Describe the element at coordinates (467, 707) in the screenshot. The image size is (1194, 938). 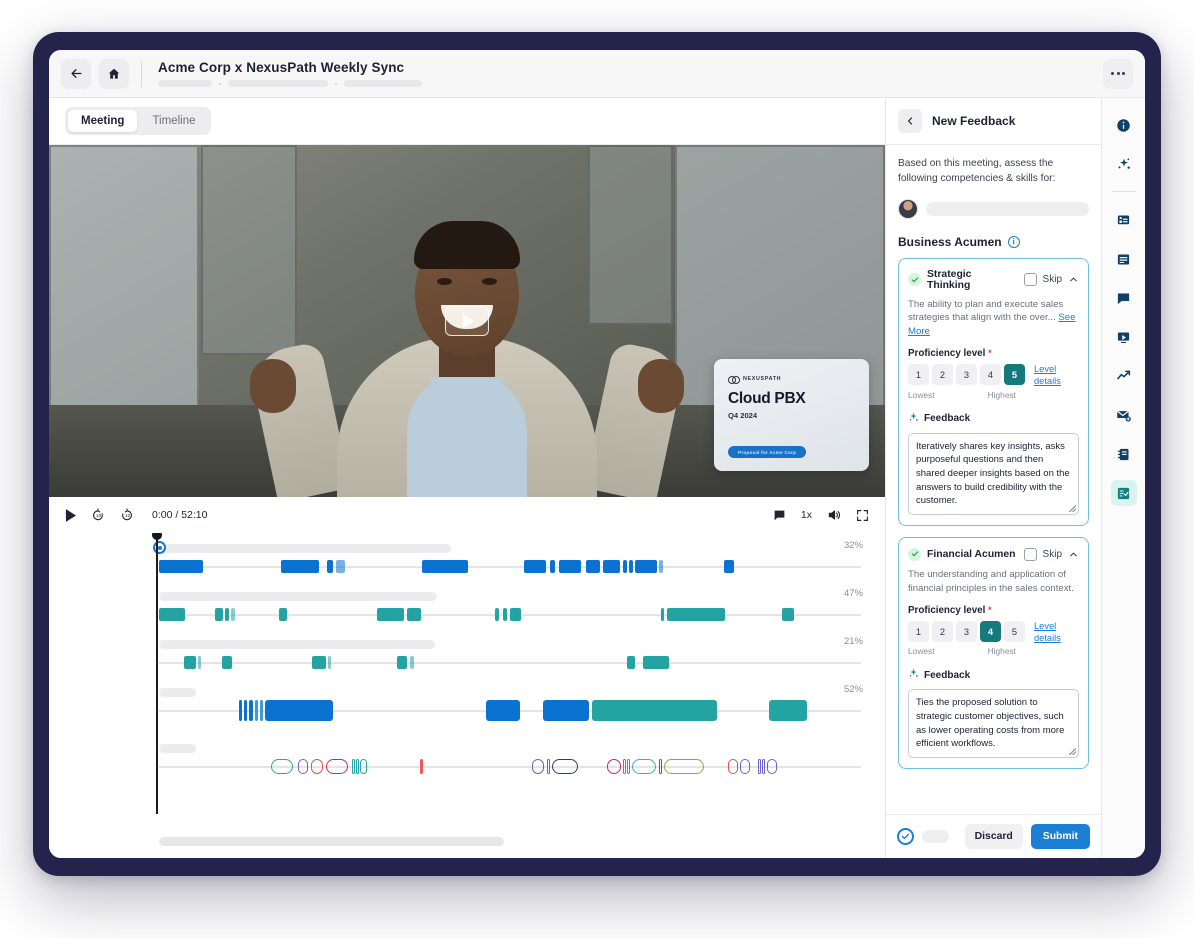
I see `timeline-row-topics: 52%` at that location.